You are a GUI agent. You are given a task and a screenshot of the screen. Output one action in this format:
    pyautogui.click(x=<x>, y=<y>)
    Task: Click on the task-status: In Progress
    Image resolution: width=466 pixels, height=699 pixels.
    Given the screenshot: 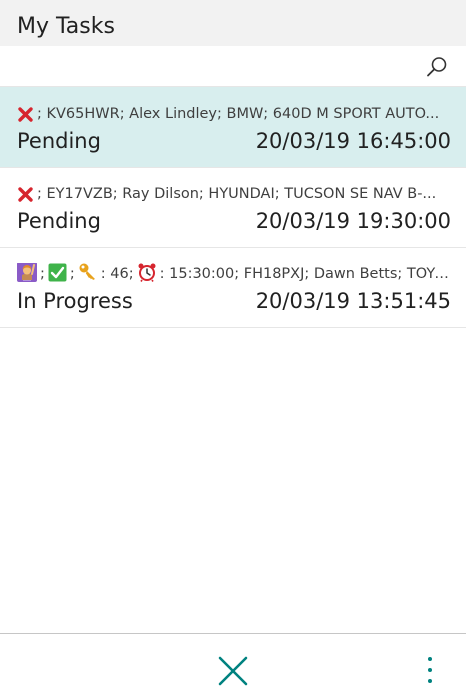 What is the action you would take?
    pyautogui.click(x=75, y=301)
    